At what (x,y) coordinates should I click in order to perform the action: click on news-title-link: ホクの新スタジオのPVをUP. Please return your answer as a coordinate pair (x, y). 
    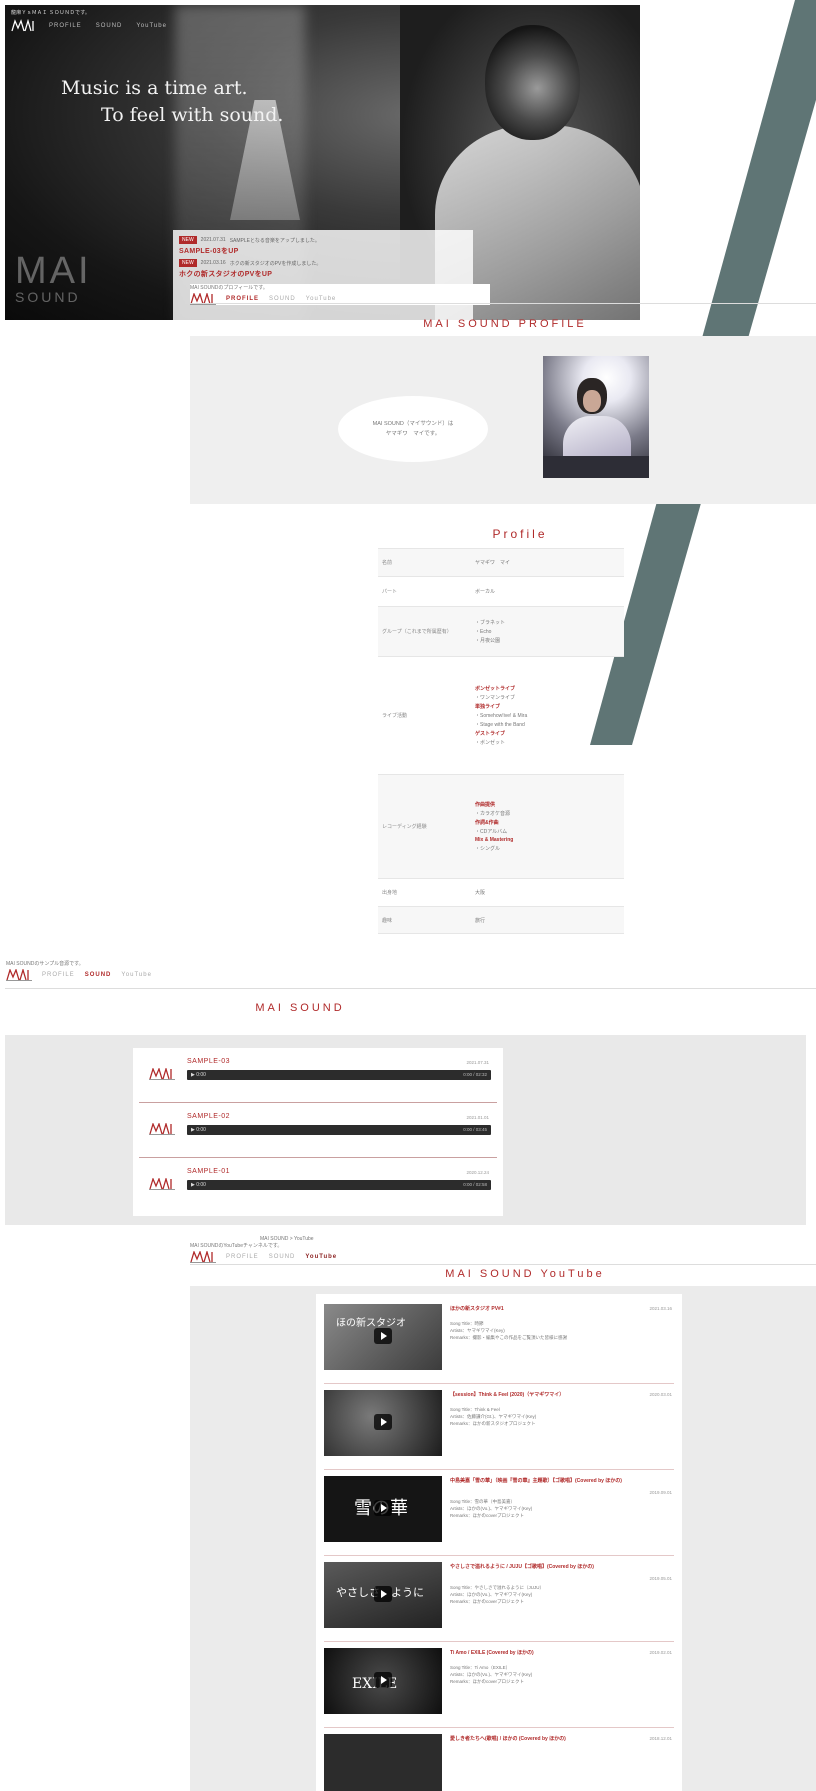
    Looking at the image, I should click on (323, 274).